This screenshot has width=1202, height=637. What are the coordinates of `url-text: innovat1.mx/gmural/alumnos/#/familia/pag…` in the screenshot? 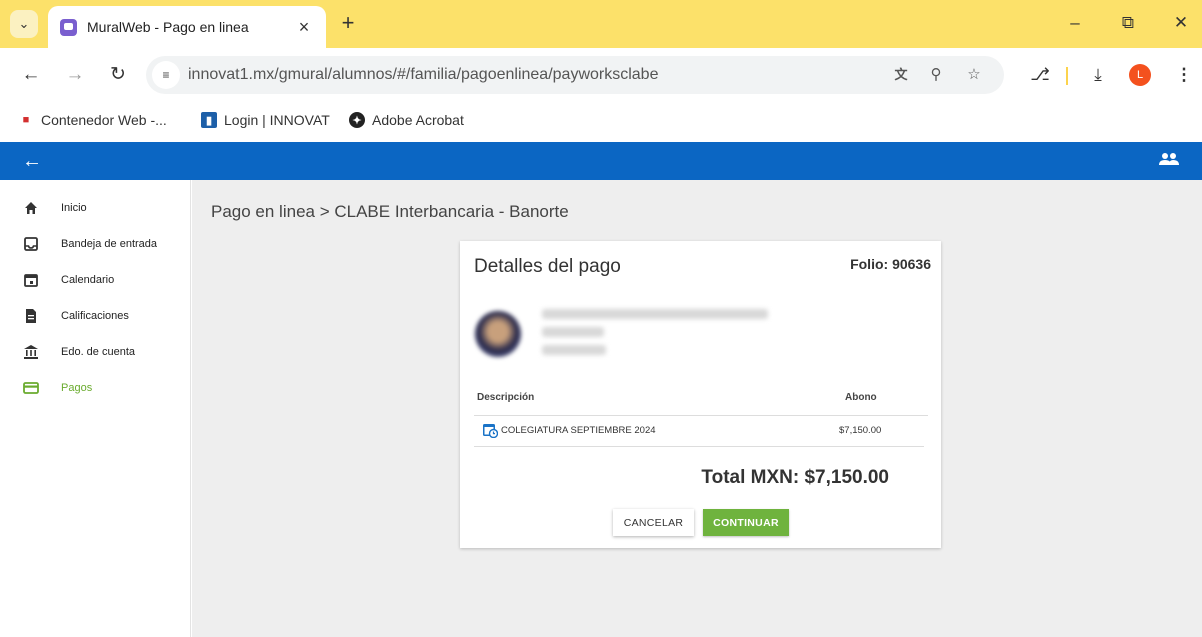 It's located at (423, 75).